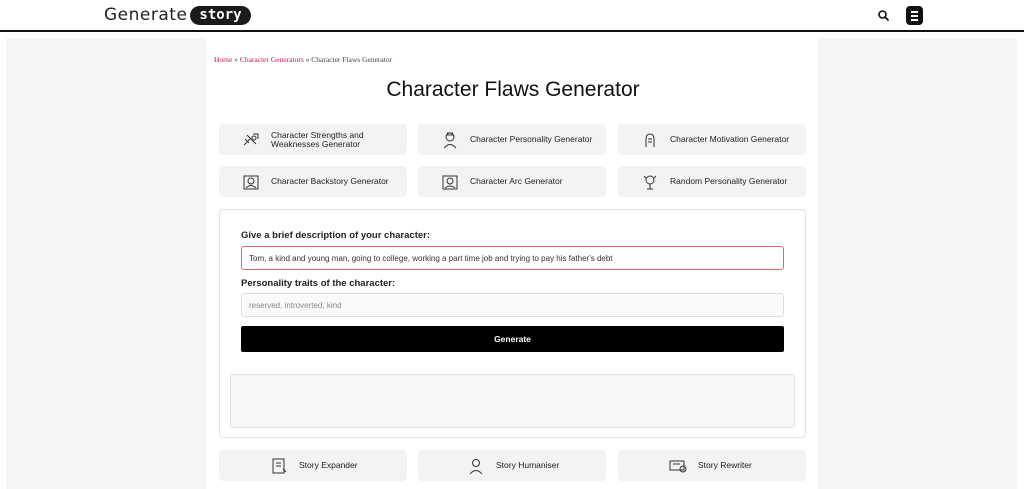  I want to click on breadcrumb-home: Home, so click(223, 59).